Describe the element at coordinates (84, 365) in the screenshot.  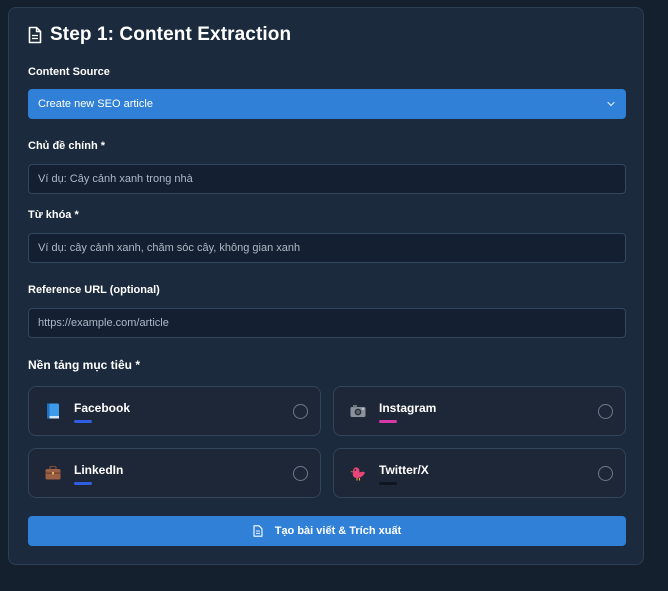
I see `target-platforms-title: Nền tảng mục tiêu *` at that location.